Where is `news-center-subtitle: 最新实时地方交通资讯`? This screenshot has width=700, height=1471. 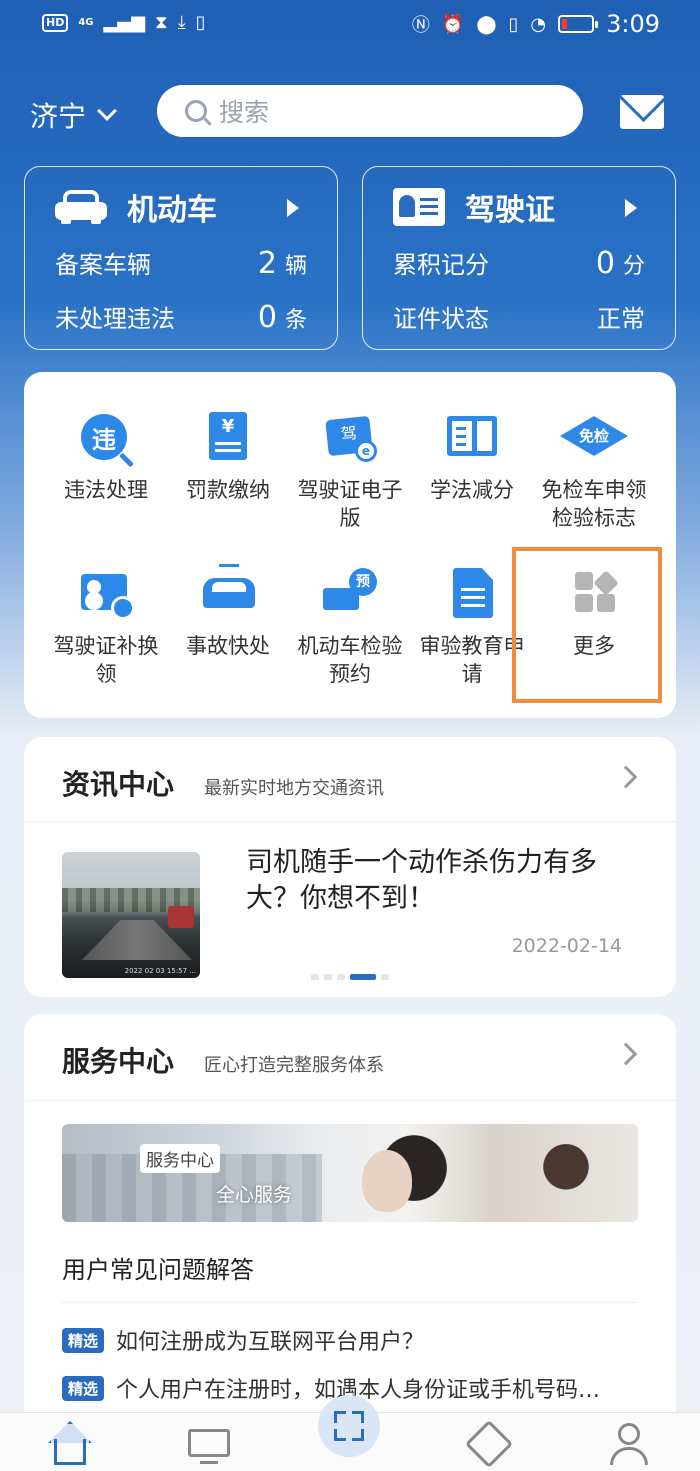
news-center-subtitle: 最新实时地方交通资讯 is located at coordinates (294, 788).